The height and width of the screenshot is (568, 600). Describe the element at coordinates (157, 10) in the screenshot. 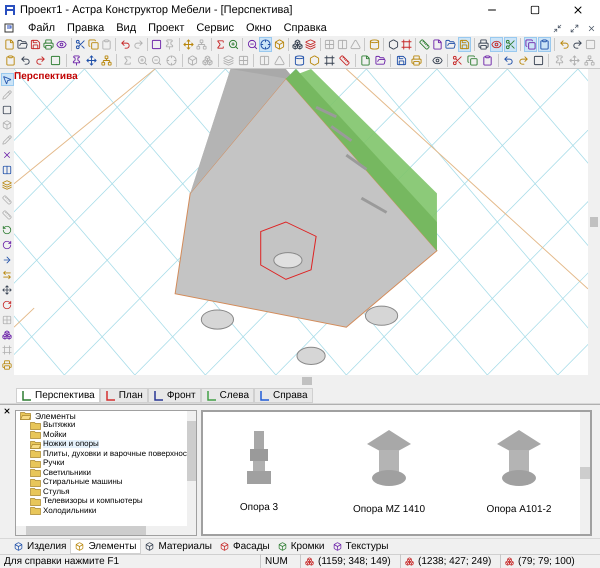

I see `window-title: Проект1 - Астра Конструктор Мебели - [Перспектива]` at that location.